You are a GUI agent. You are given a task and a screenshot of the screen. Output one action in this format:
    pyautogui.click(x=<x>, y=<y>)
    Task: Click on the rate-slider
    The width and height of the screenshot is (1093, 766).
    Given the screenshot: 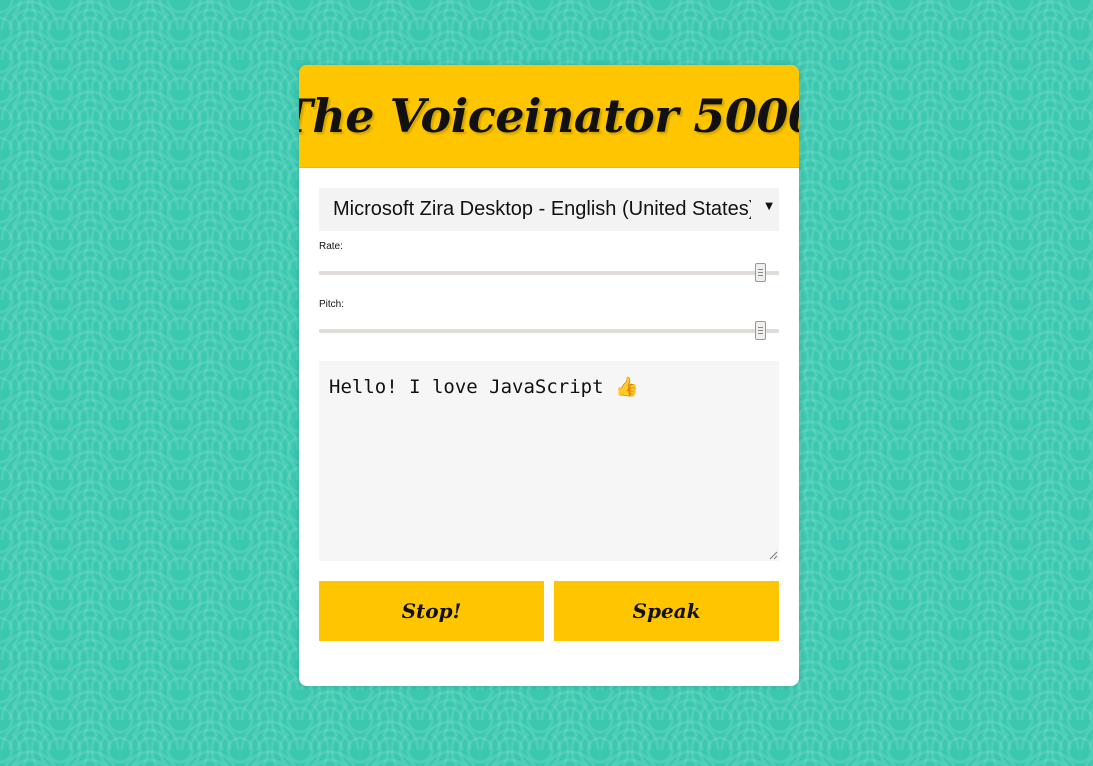 What is the action you would take?
    pyautogui.click(x=549, y=271)
    